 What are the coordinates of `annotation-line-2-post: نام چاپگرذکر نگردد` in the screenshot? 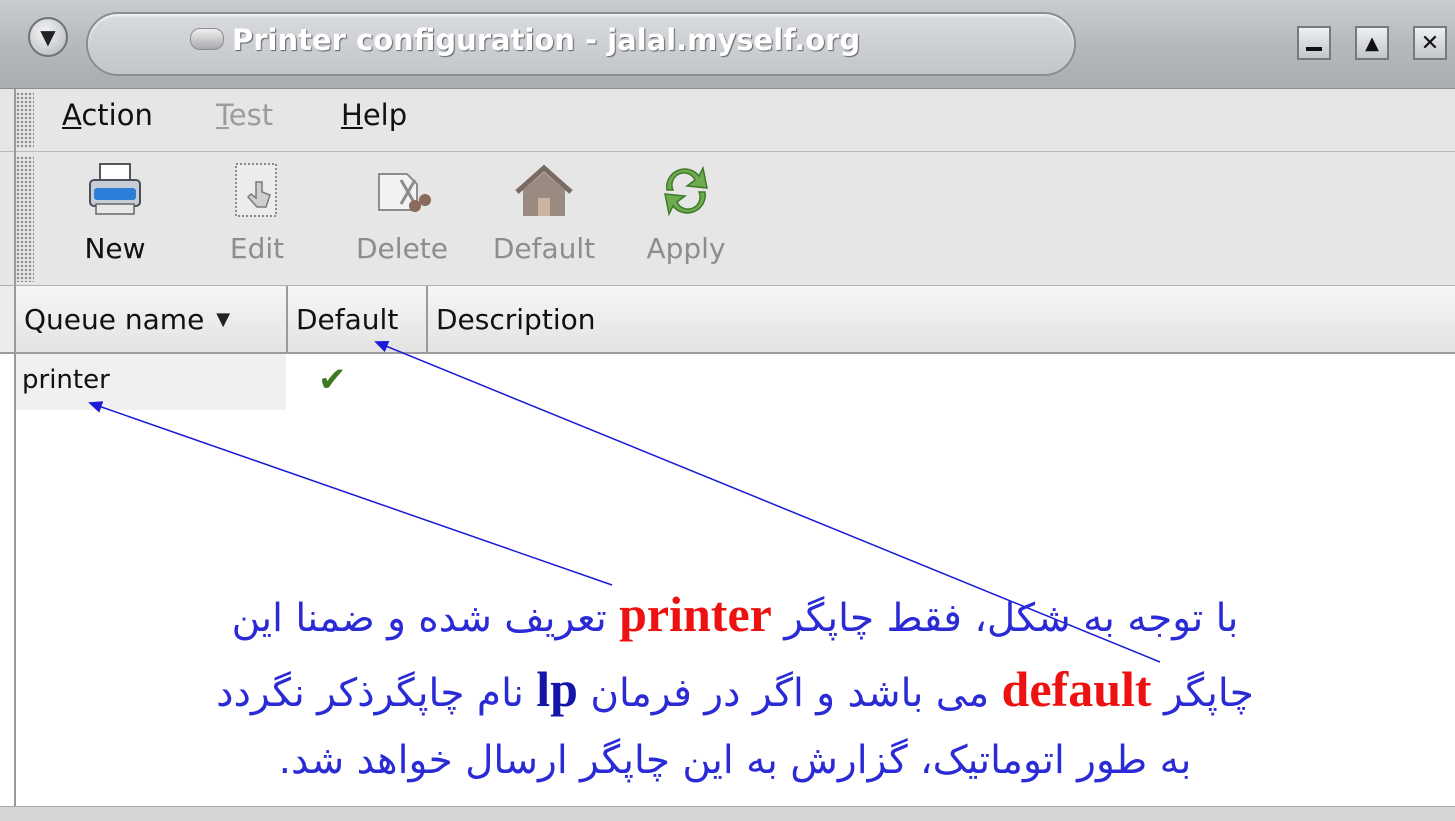 It's located at (370, 693).